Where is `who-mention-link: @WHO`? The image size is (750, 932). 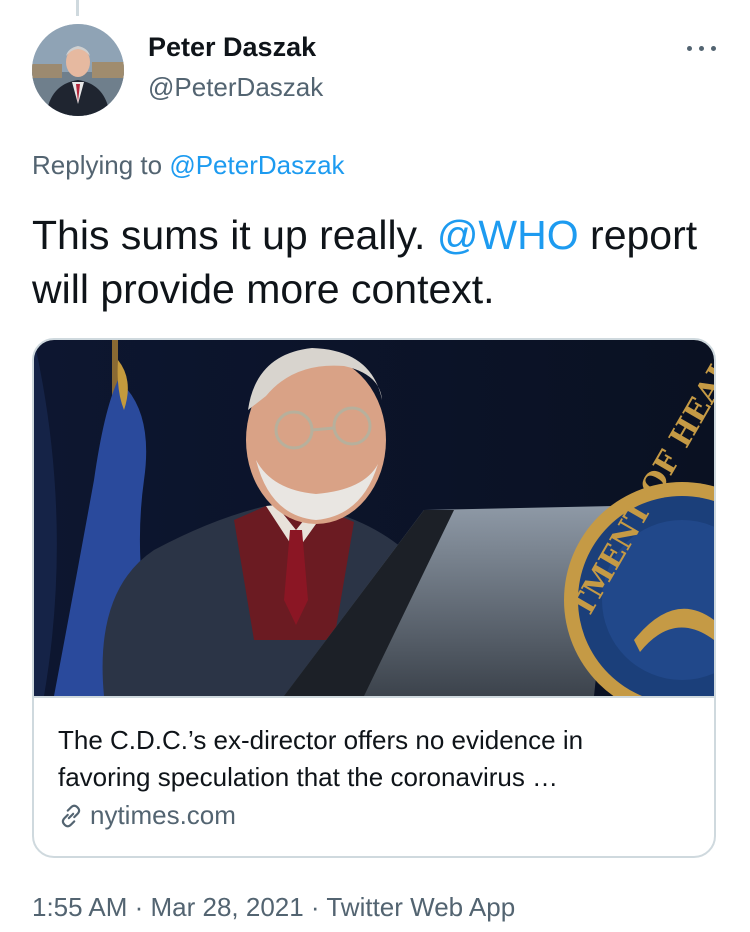 who-mention-link: @WHO is located at coordinates (508, 235).